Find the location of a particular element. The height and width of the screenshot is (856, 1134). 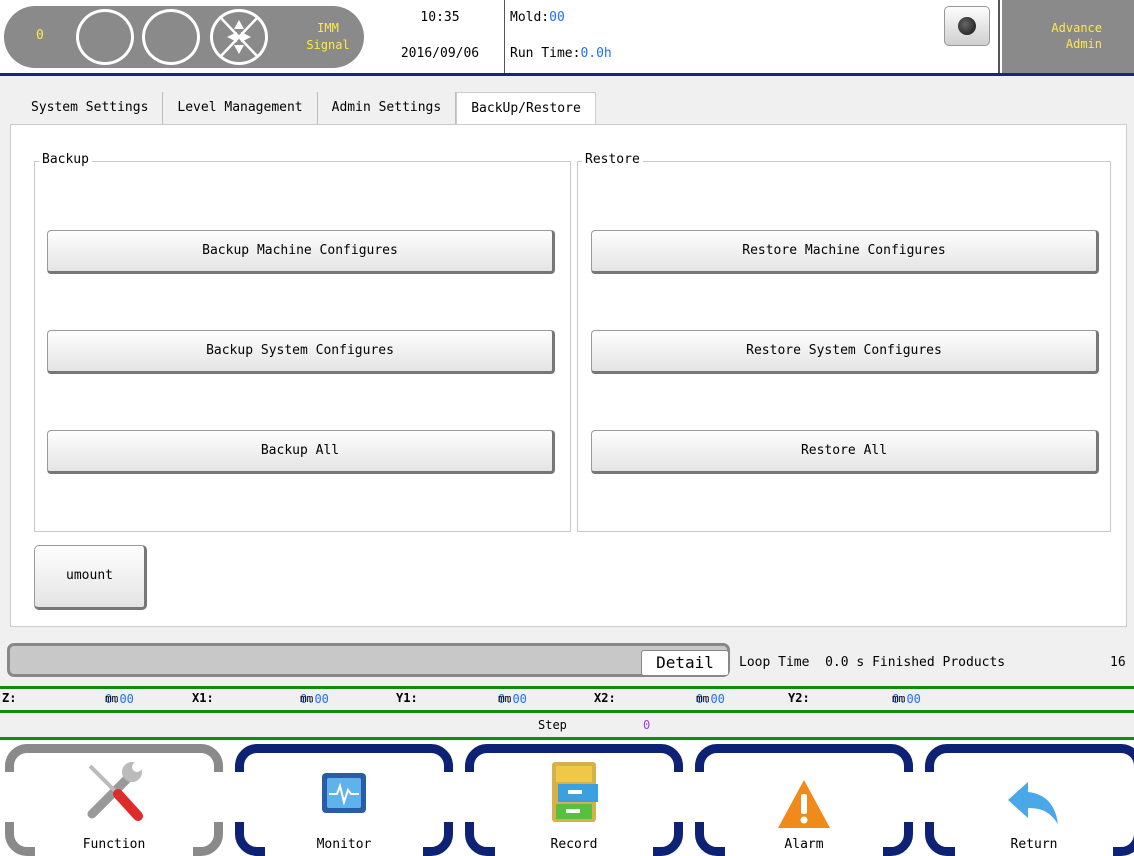

restore-system-configures-button: Restore System Configures is located at coordinates (845, 352).